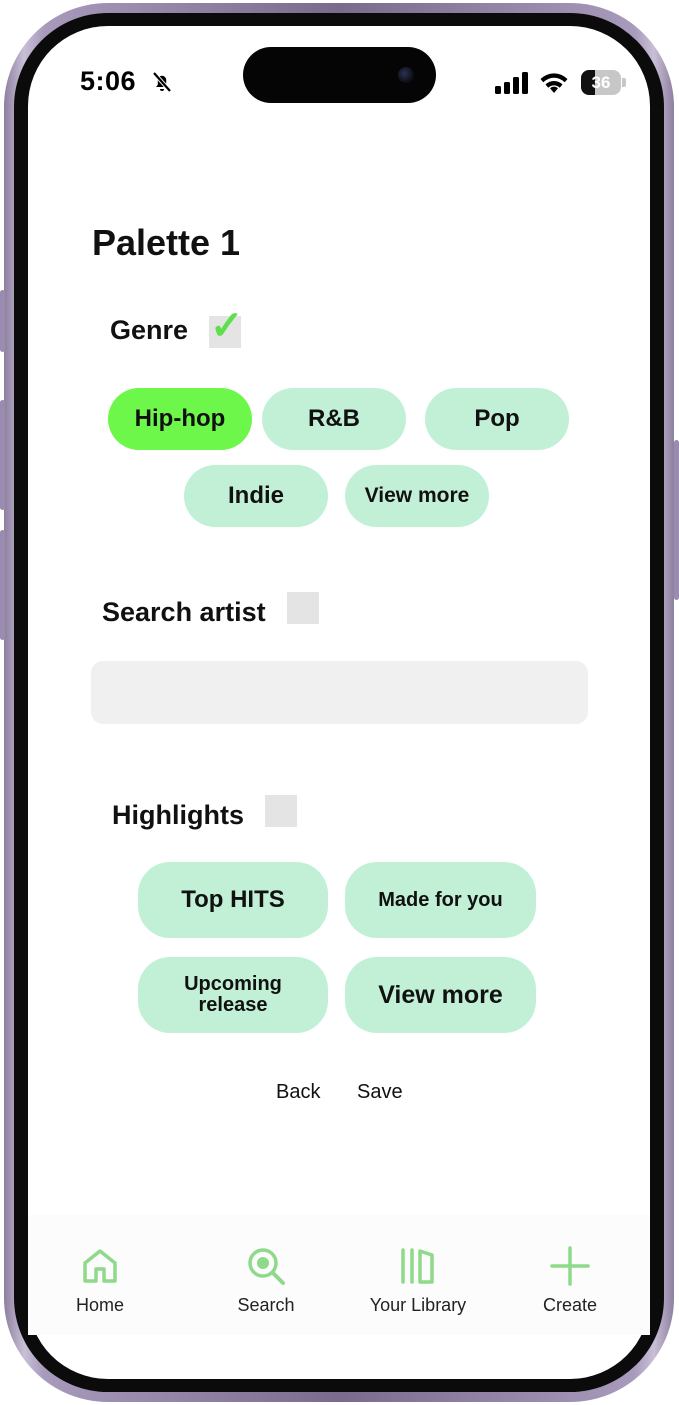 Image resolution: width=679 pixels, height=1405 pixels. What do you see at coordinates (166, 242) in the screenshot?
I see `page-title: Palette 1` at bounding box center [166, 242].